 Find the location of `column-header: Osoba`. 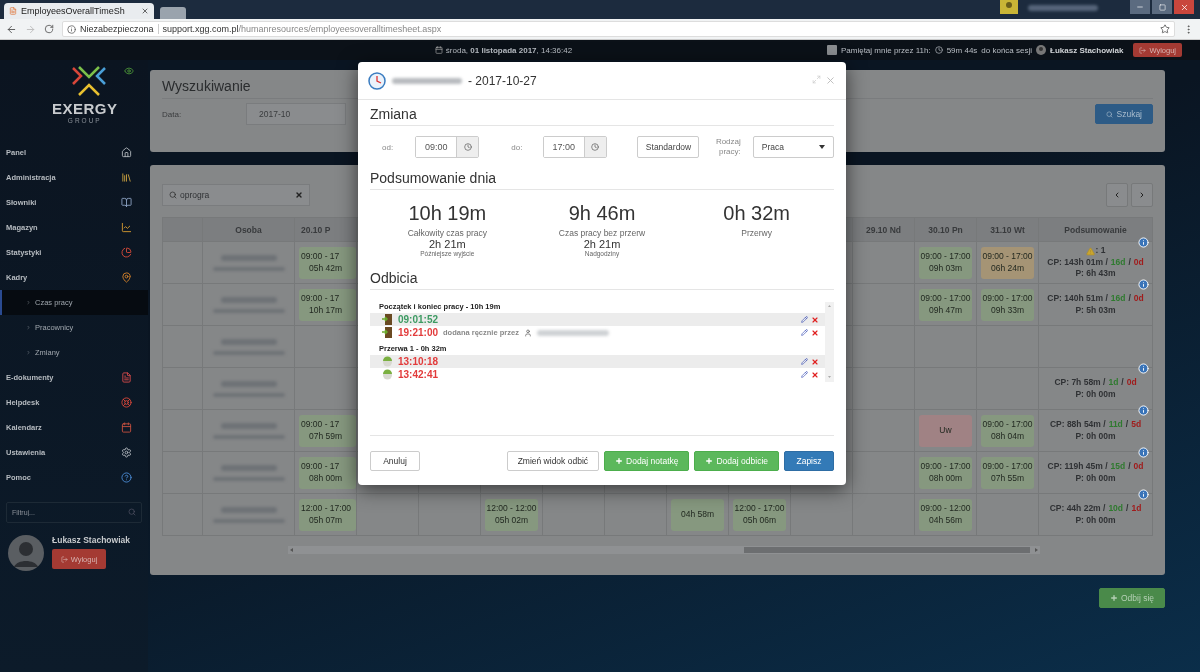

column-header: Osoba is located at coordinates (249, 230).